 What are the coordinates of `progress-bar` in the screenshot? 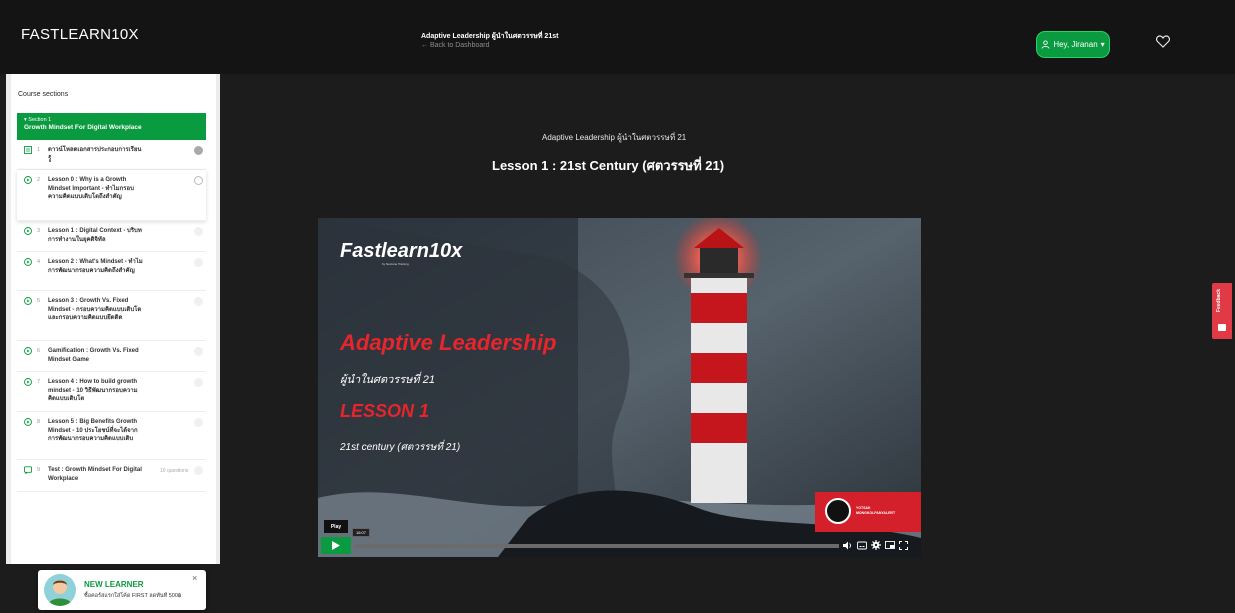 It's located at (597, 546).